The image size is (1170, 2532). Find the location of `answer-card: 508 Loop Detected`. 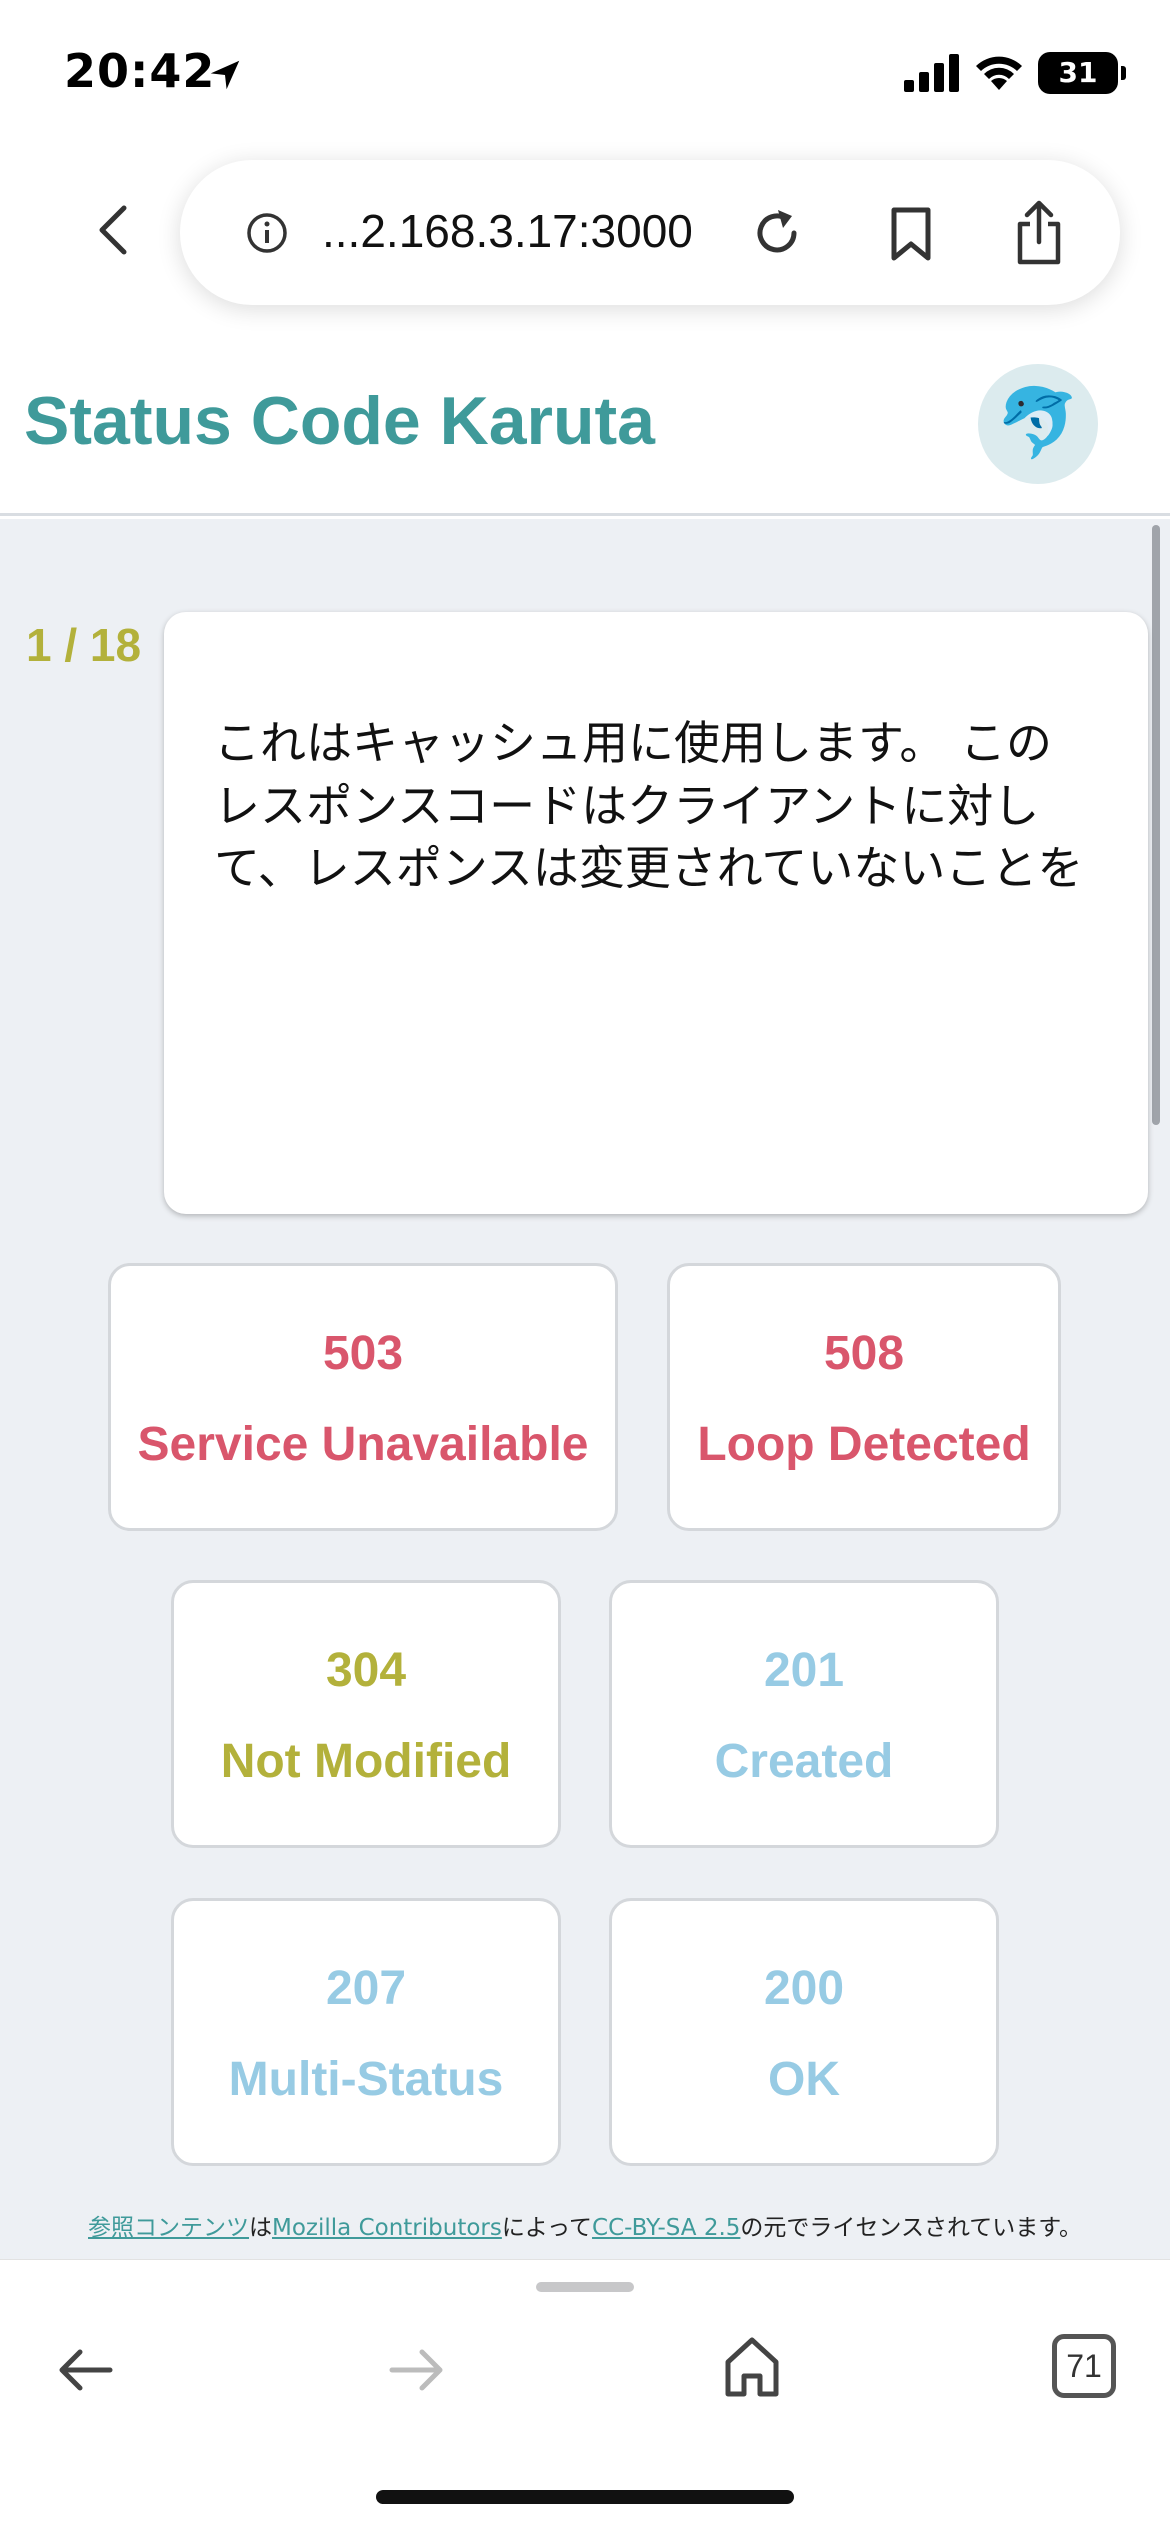

answer-card: 508 Loop Detected is located at coordinates (864, 1397).